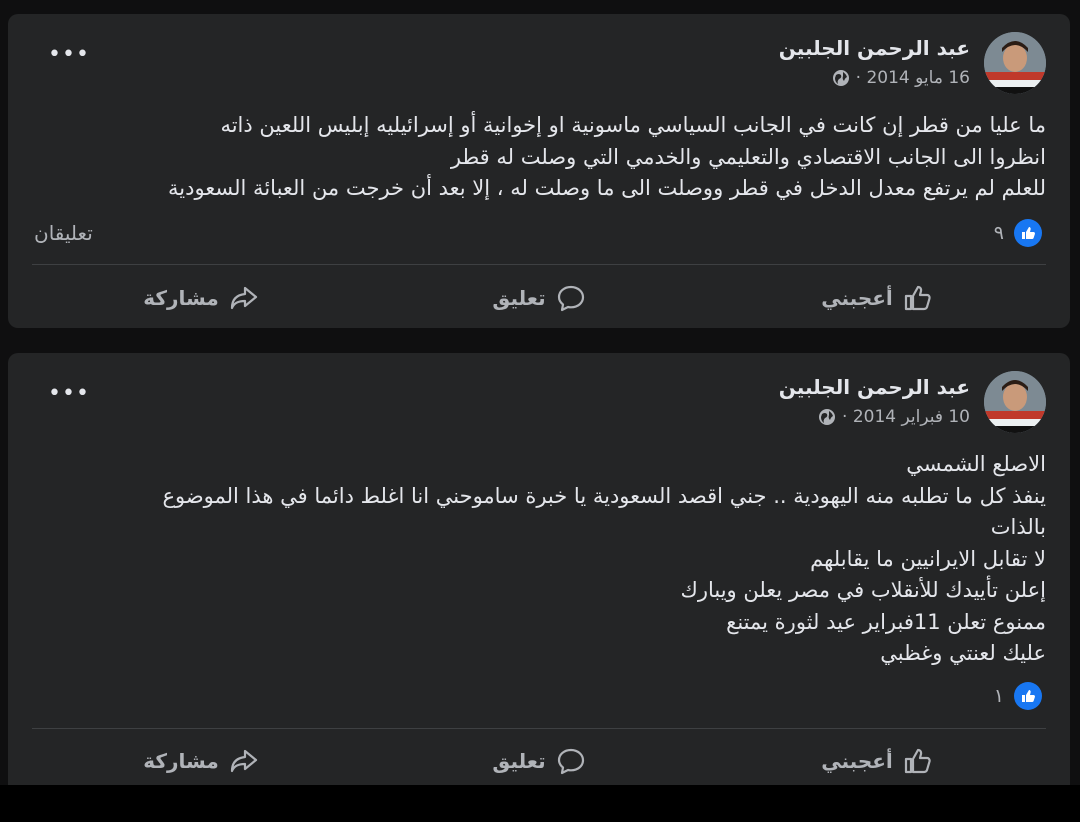 The width and height of the screenshot is (1080, 822). What do you see at coordinates (906, 417) in the screenshot?
I see `post-date: 10 فبراير 2014 ·` at bounding box center [906, 417].